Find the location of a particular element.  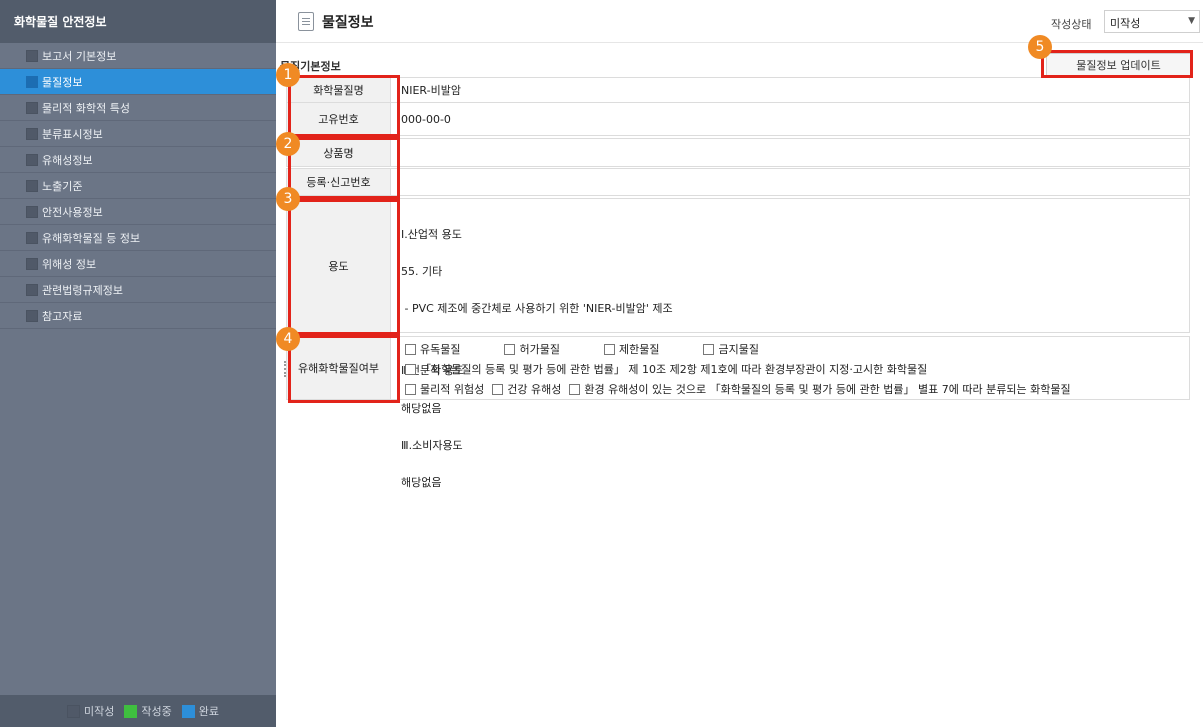

annotation-badge-5: 5 is located at coordinates (1040, 47).